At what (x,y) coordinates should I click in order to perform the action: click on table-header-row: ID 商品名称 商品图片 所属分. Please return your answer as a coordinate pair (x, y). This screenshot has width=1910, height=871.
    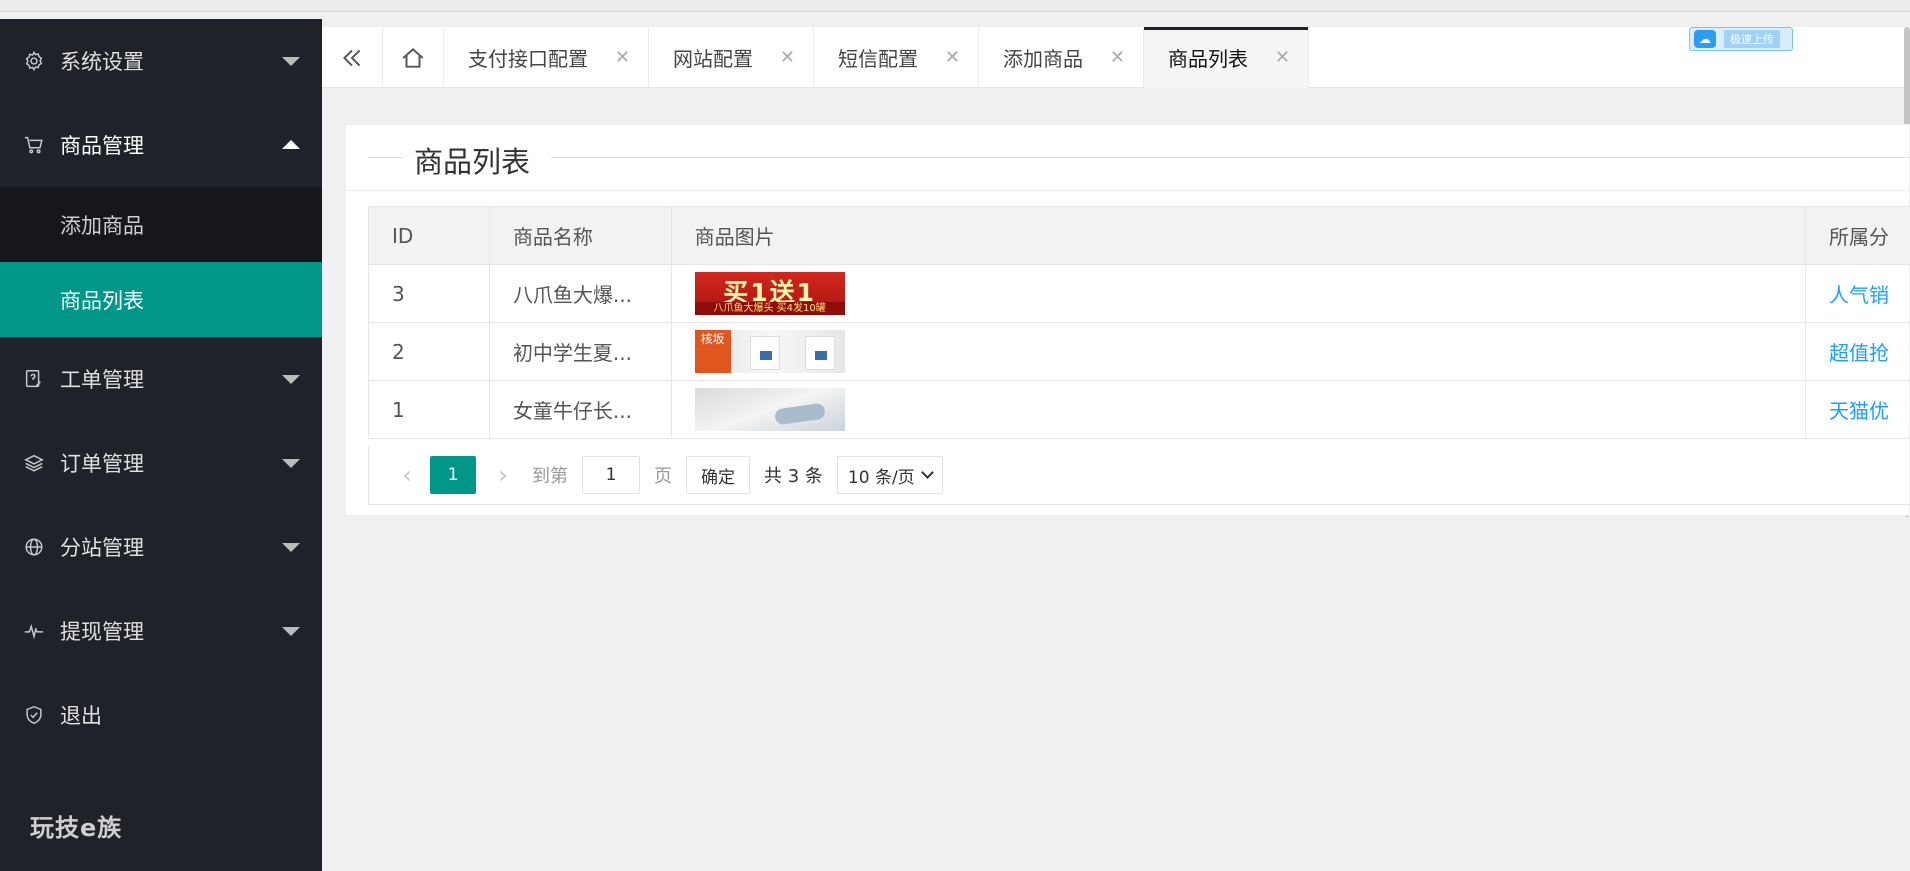
    Looking at the image, I should click on (1139, 235).